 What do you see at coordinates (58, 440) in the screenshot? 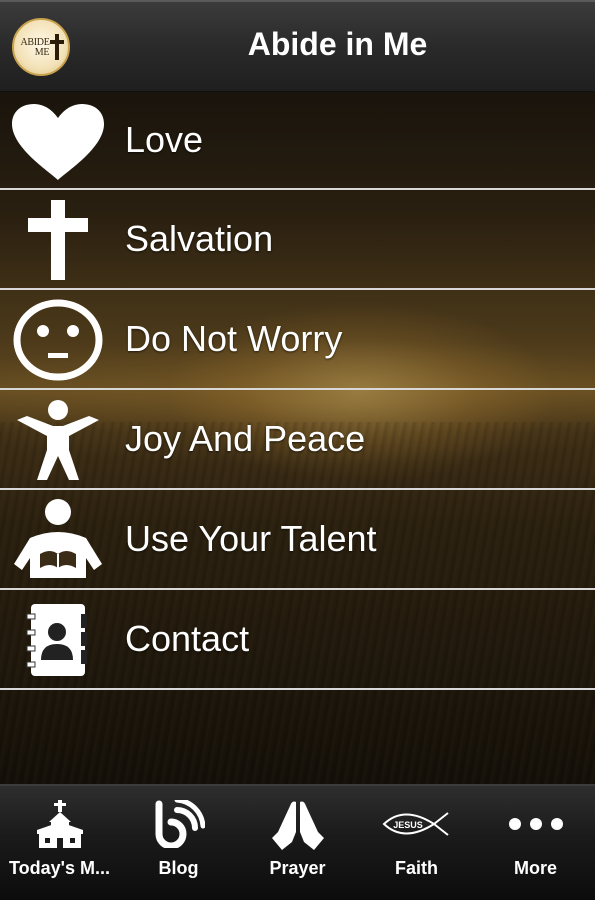
I see `person-raised-arms-icon` at bounding box center [58, 440].